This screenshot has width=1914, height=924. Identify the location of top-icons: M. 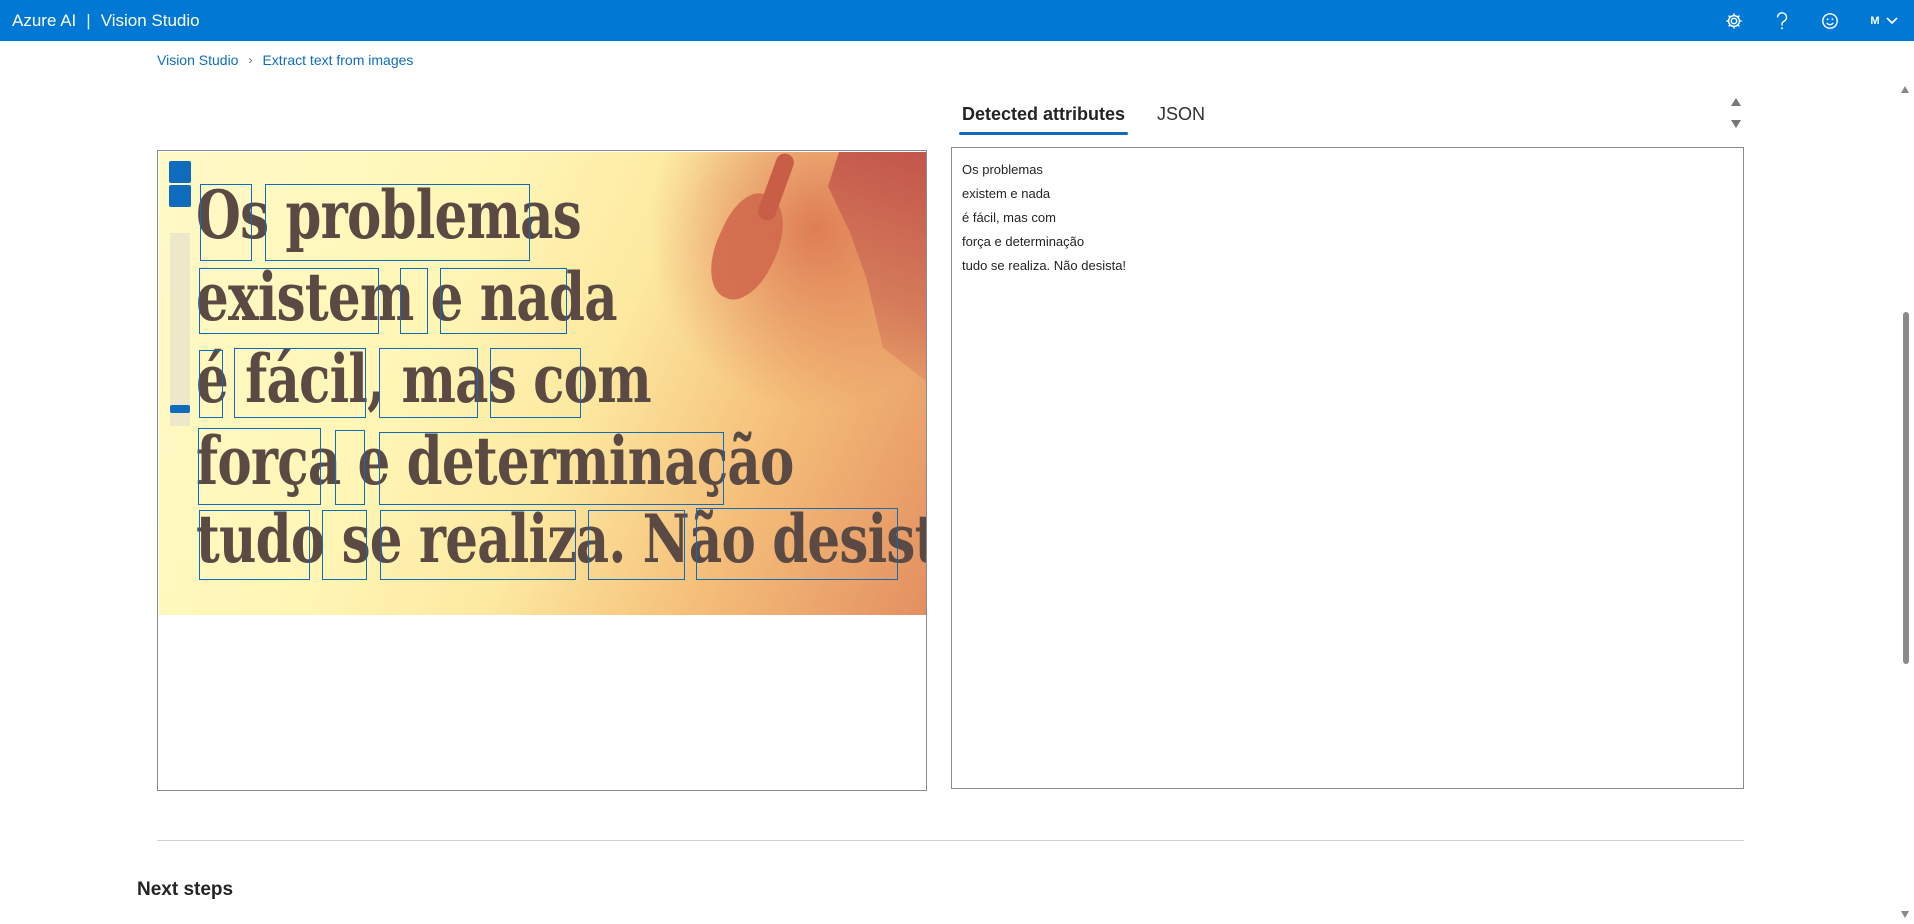
(1812, 20).